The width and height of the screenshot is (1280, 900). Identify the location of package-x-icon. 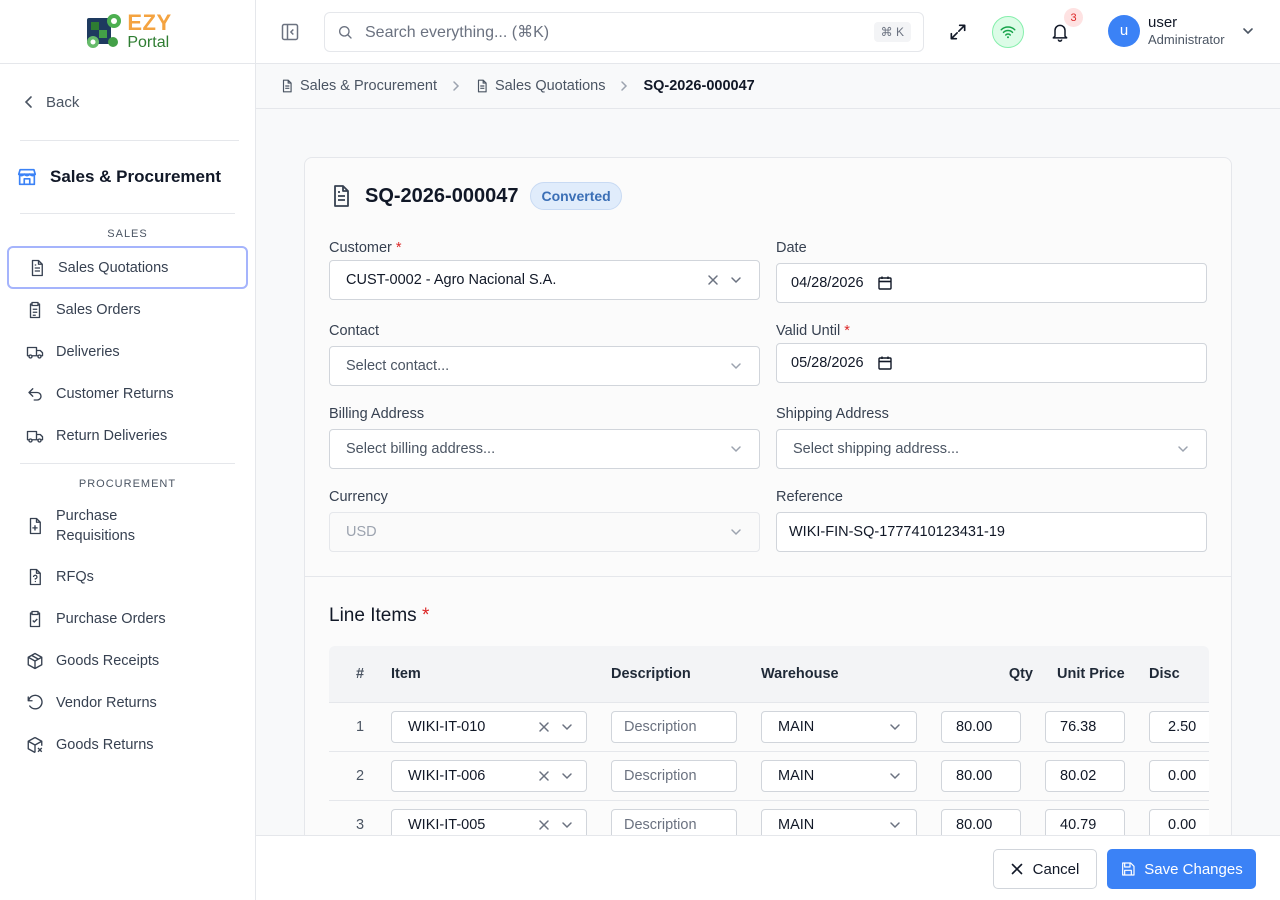
(35, 745).